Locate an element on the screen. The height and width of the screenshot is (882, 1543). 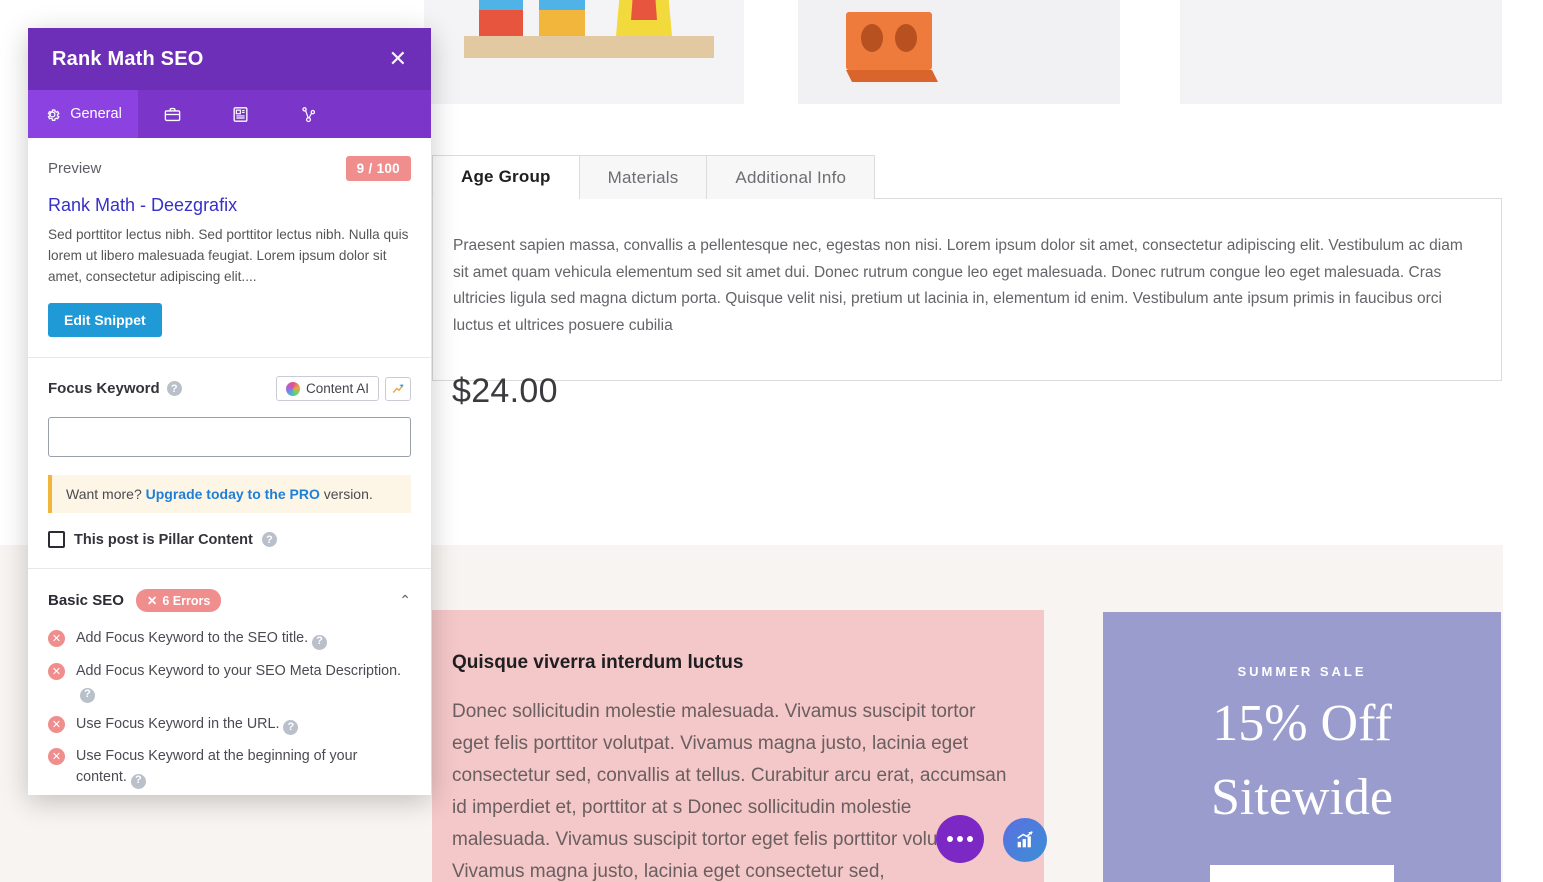
pillar-content-label: This post is Pillar Content is located at coordinates (163, 539).